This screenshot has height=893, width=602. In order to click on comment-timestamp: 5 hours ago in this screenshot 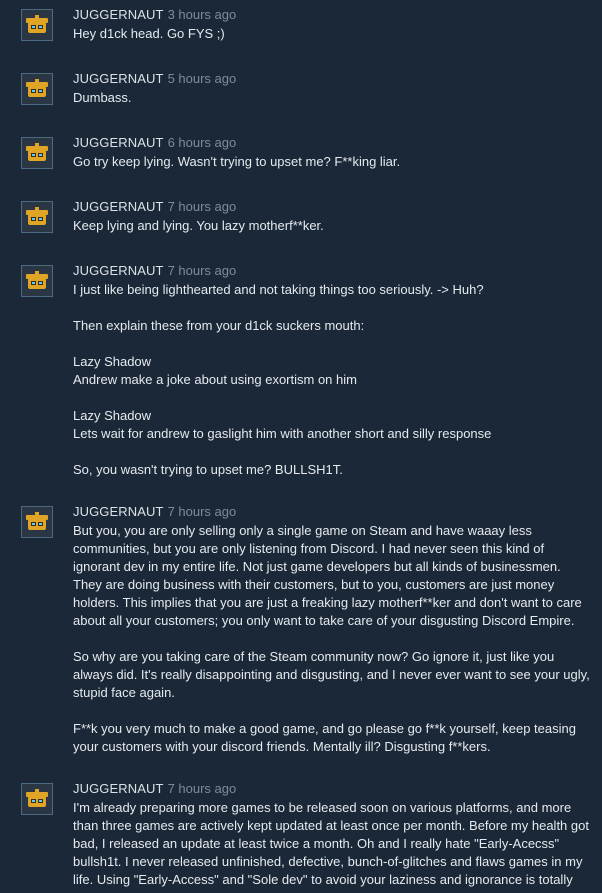, I will do `click(202, 78)`.